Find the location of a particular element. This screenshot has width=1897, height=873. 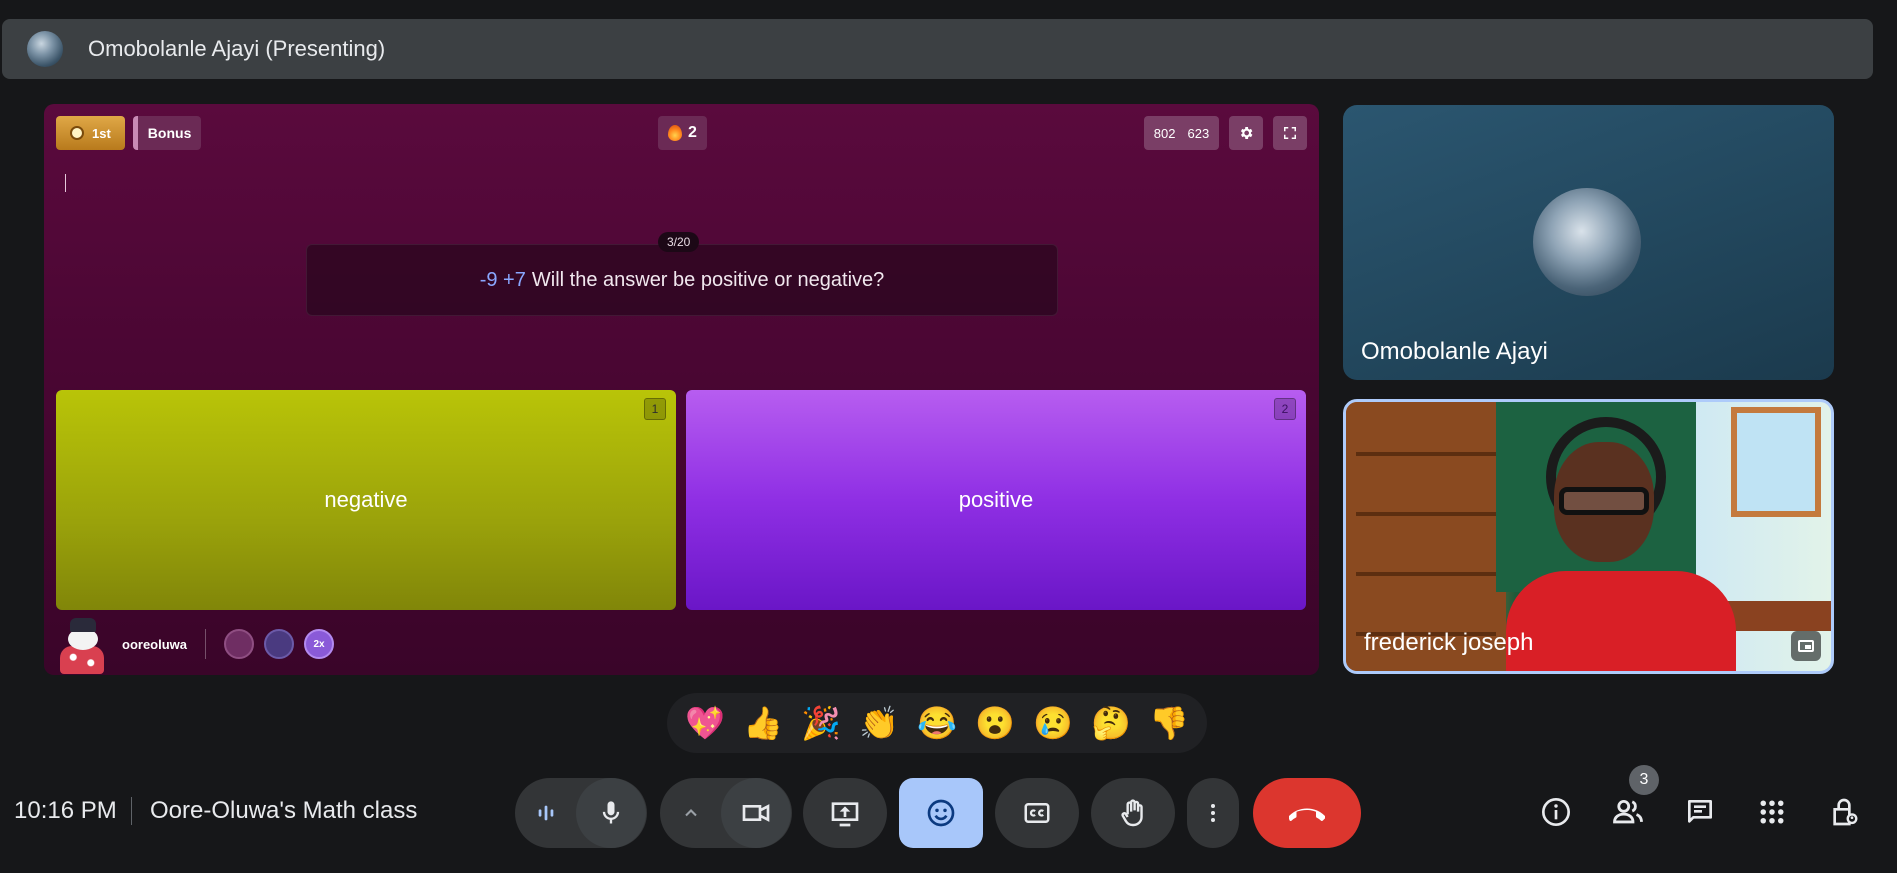

videocam-icon is located at coordinates (756, 813).